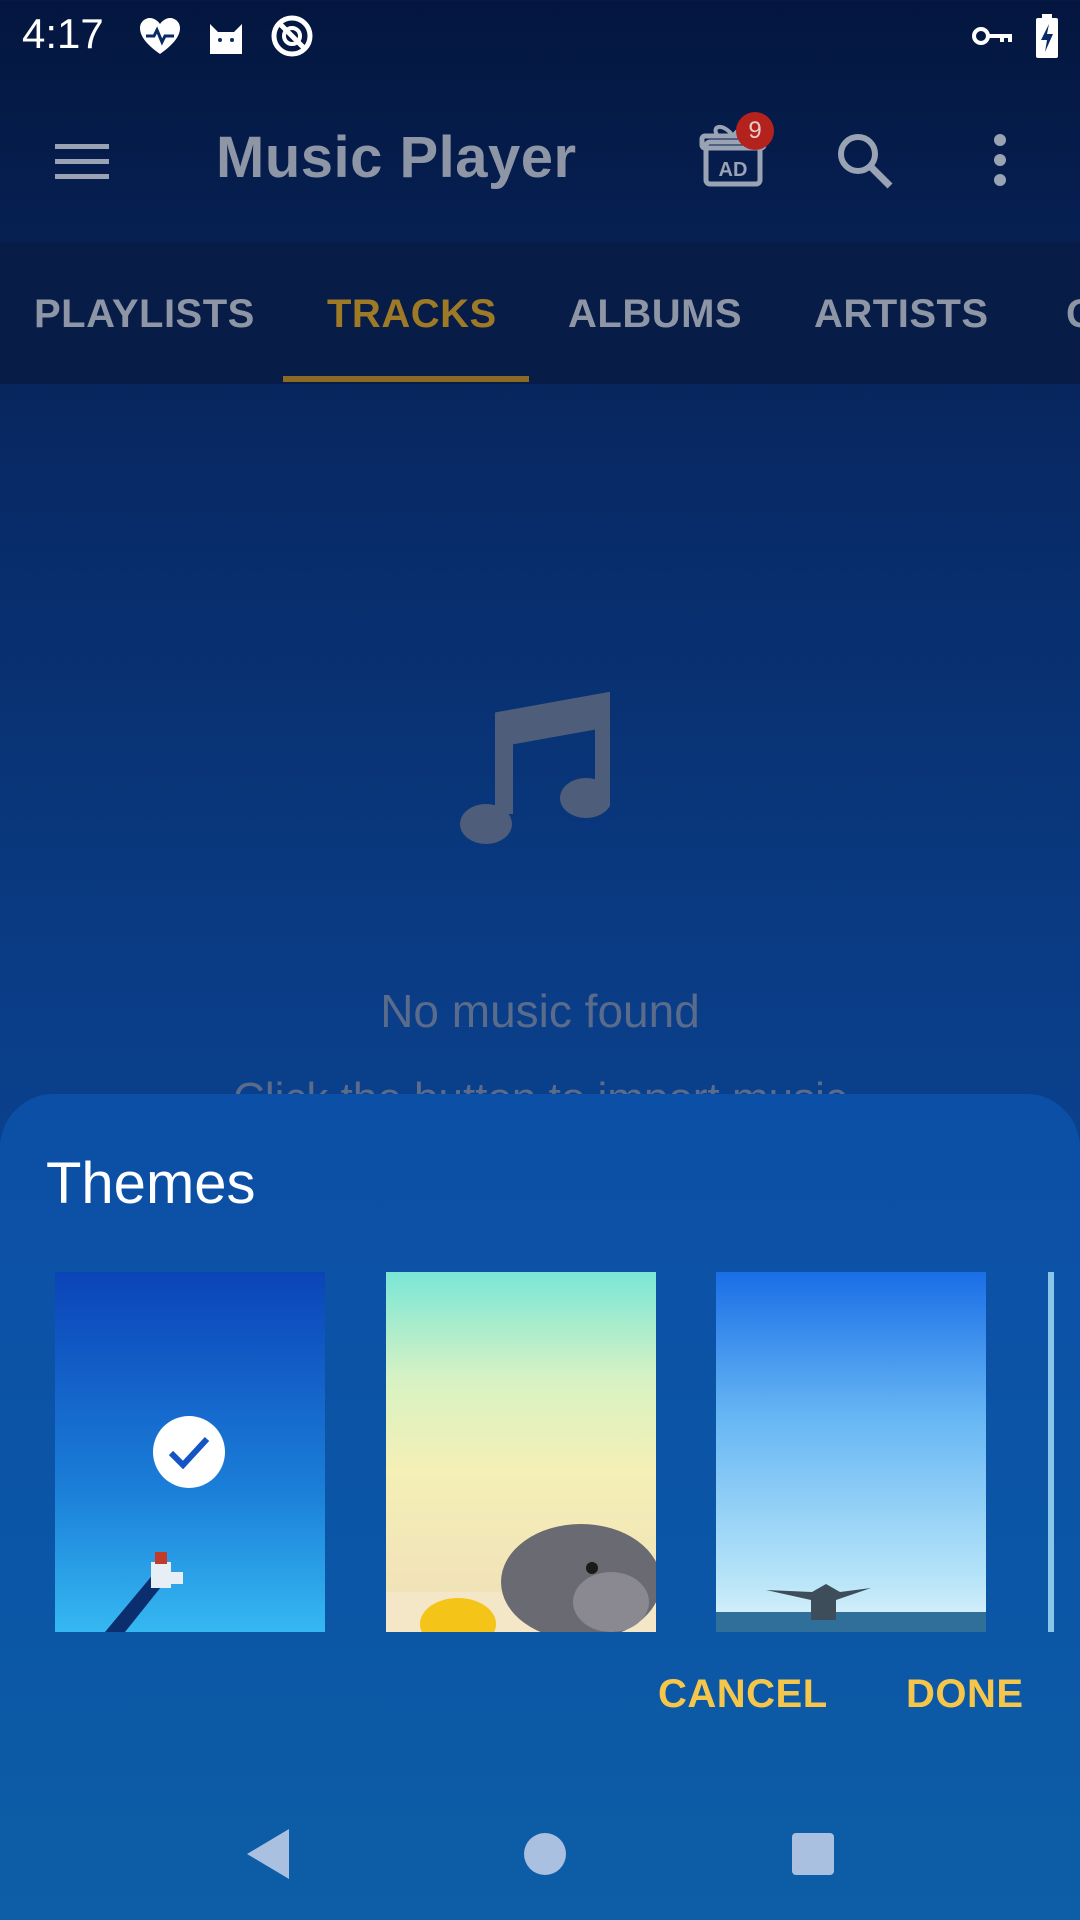 The height and width of the screenshot is (1920, 1080). What do you see at coordinates (851, 1608) in the screenshot?
I see `whale-tail-image` at bounding box center [851, 1608].